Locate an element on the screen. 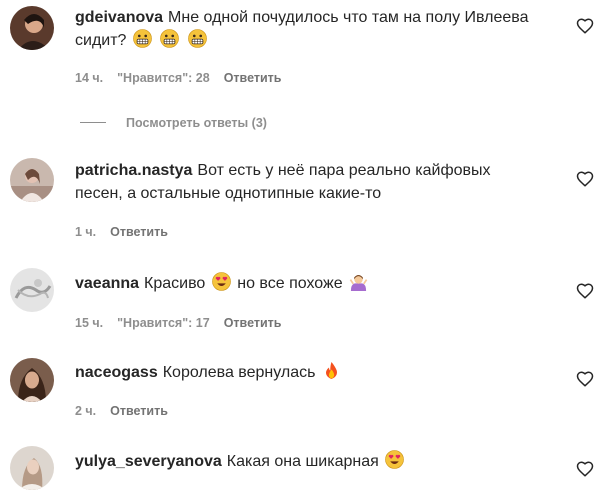 The height and width of the screenshot is (490, 600). like-count-value: 17 is located at coordinates (202, 323).